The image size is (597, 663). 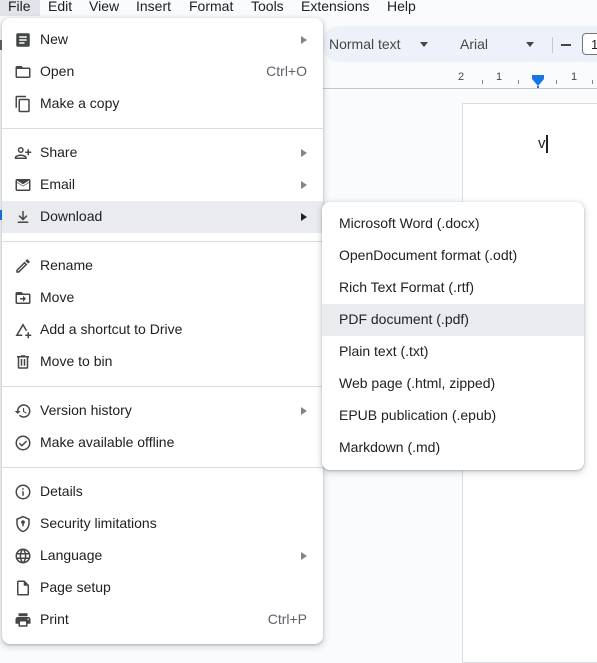 What do you see at coordinates (23, 153) in the screenshot?
I see `person-add-icon` at bounding box center [23, 153].